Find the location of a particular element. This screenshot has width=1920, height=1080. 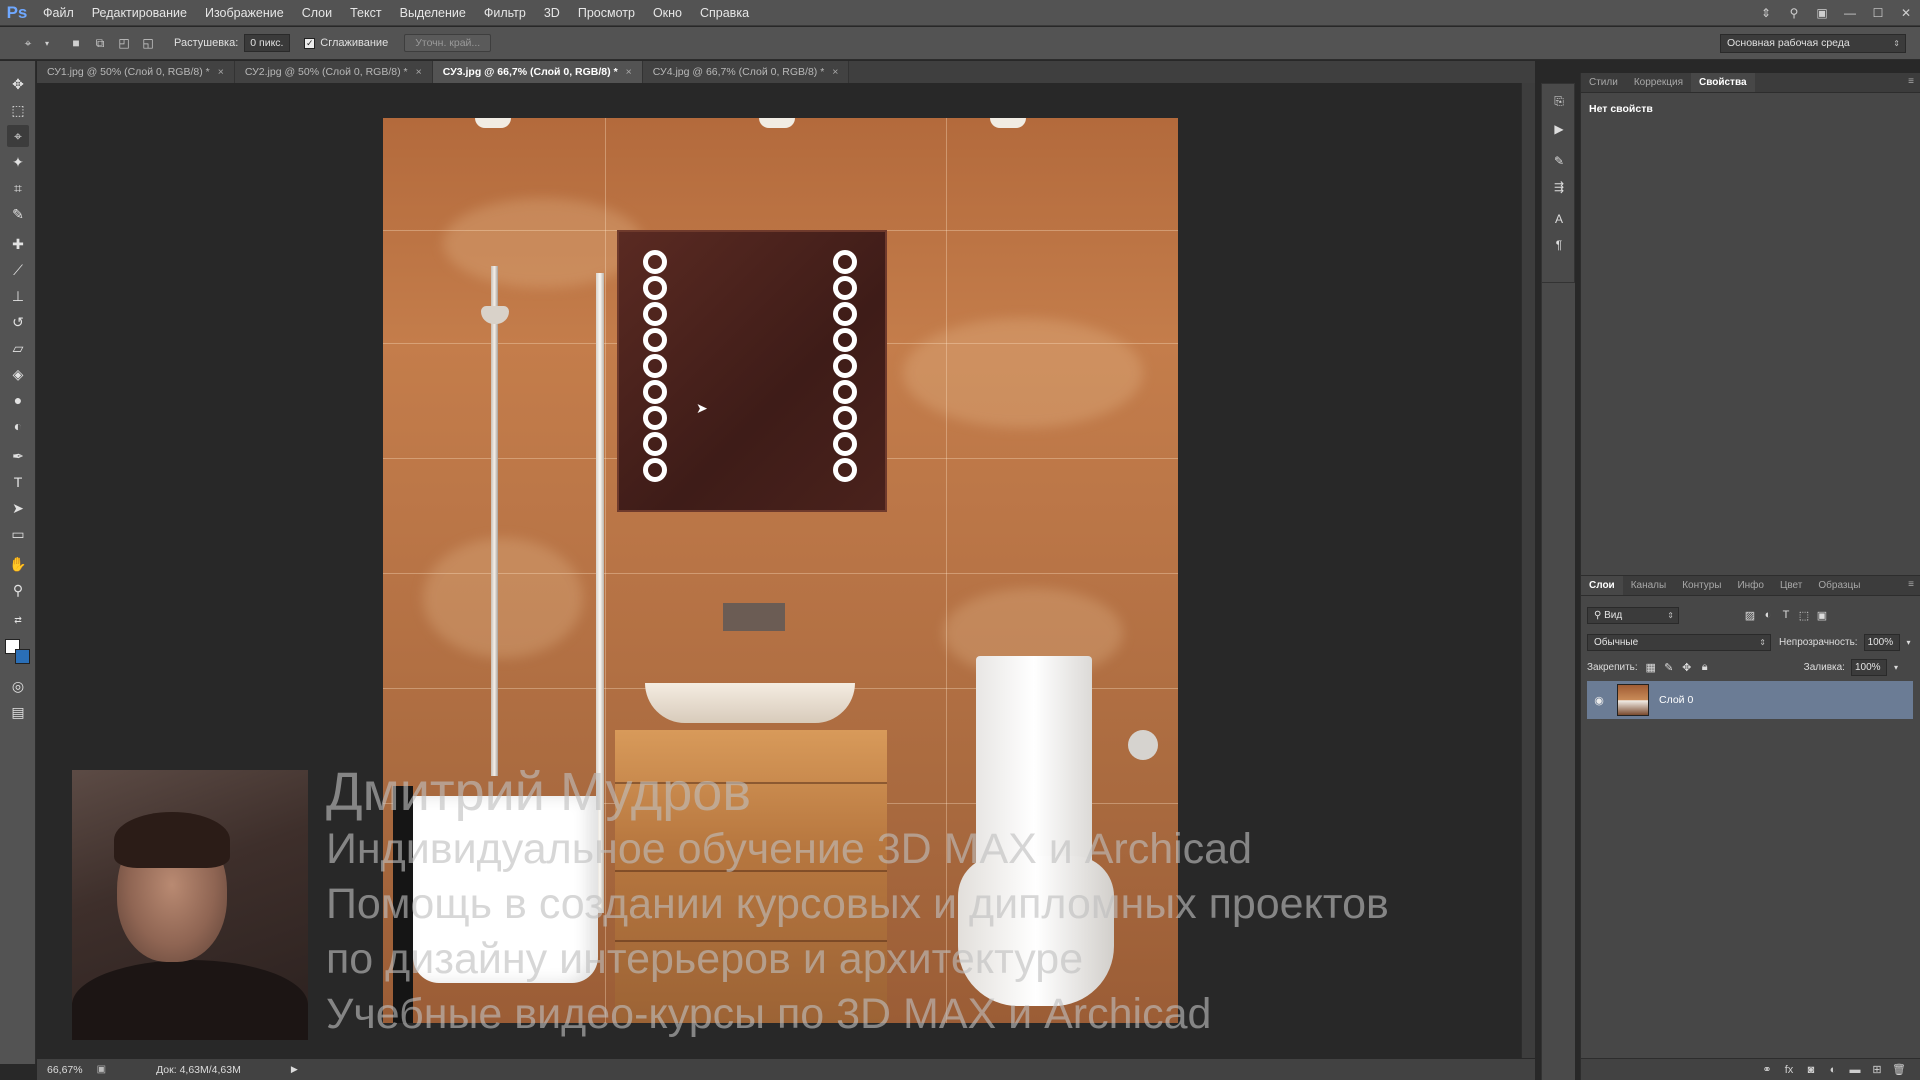

hand-icon: ✋ is located at coordinates (18, 564).